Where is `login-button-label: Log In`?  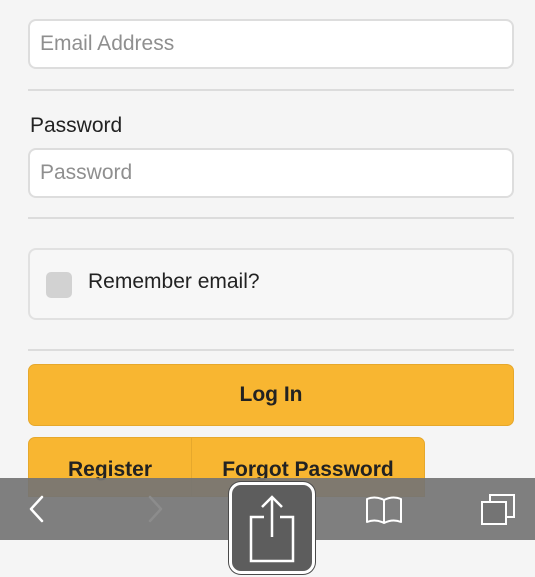 login-button-label: Log In is located at coordinates (271, 394).